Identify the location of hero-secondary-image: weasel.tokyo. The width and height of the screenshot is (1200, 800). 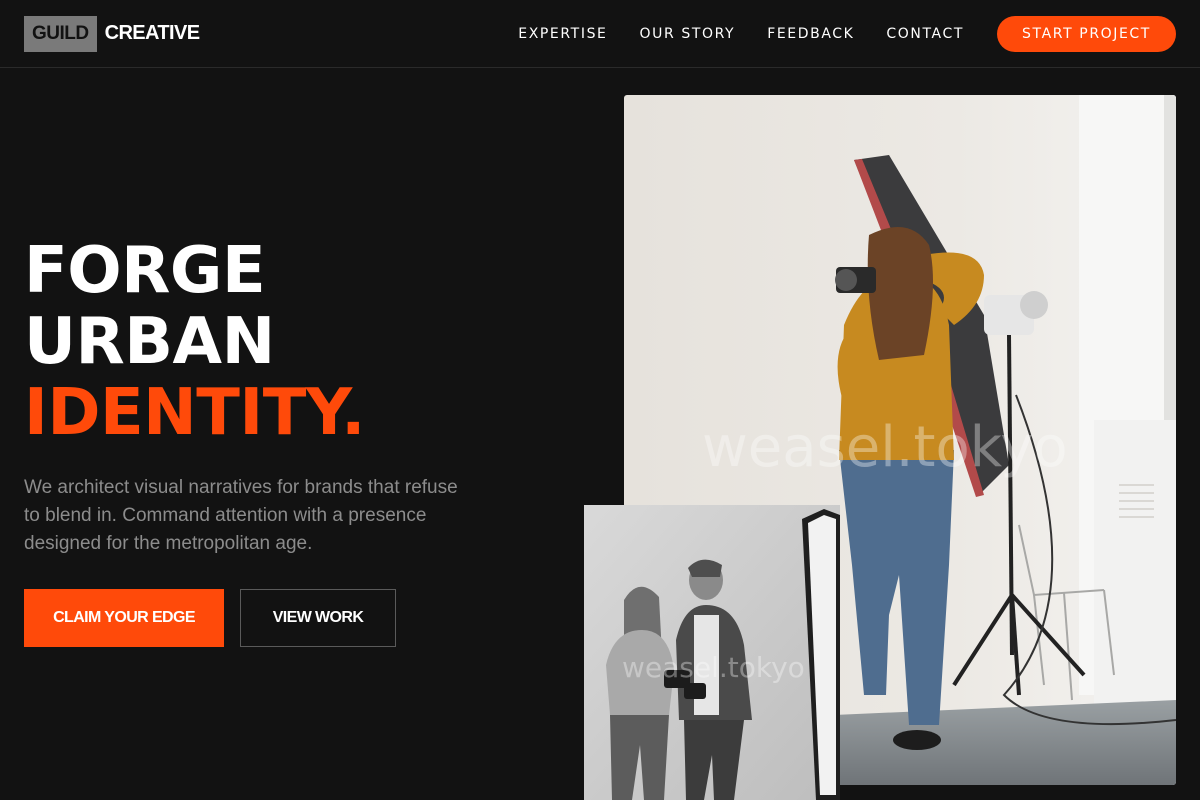
(712, 652).